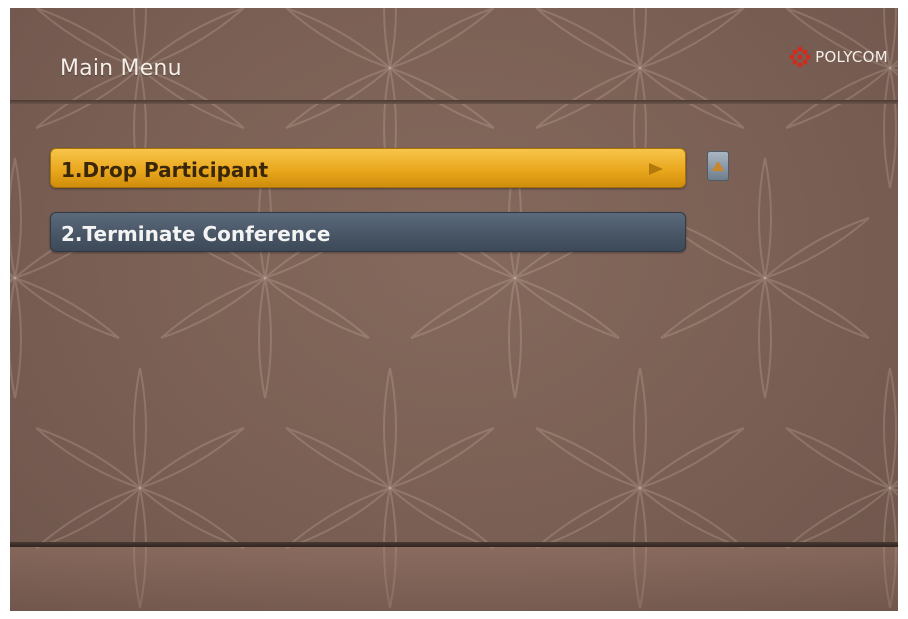  What do you see at coordinates (851, 57) in the screenshot?
I see `brand-name: POLYCOM` at bounding box center [851, 57].